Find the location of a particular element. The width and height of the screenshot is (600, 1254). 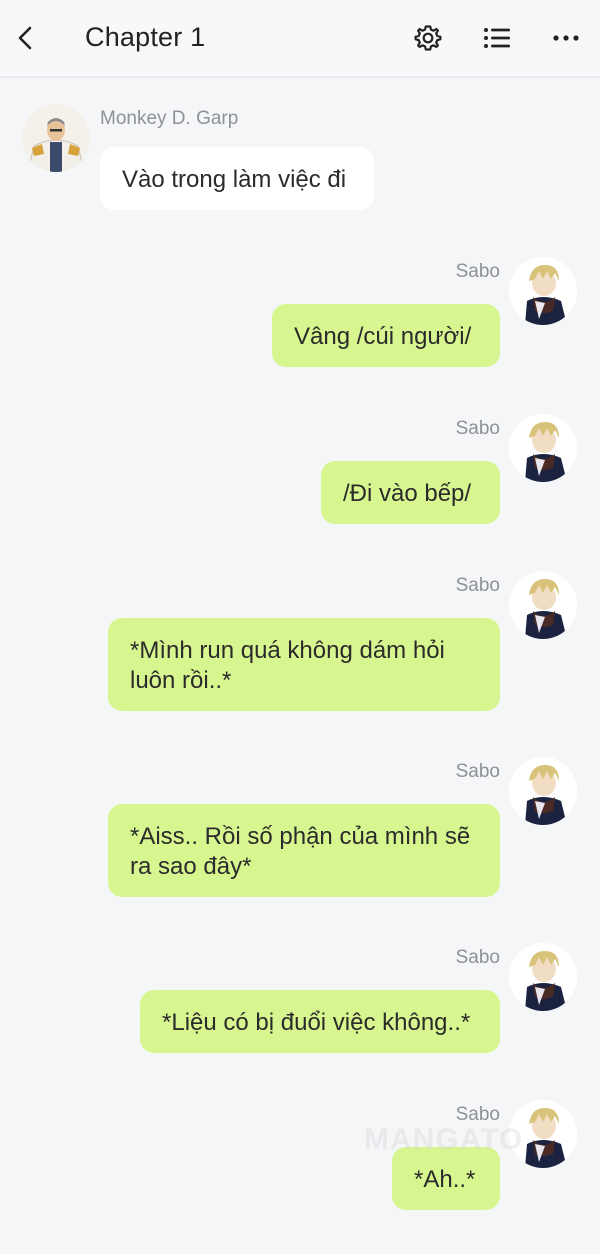

avatar-garp is located at coordinates (56, 138).